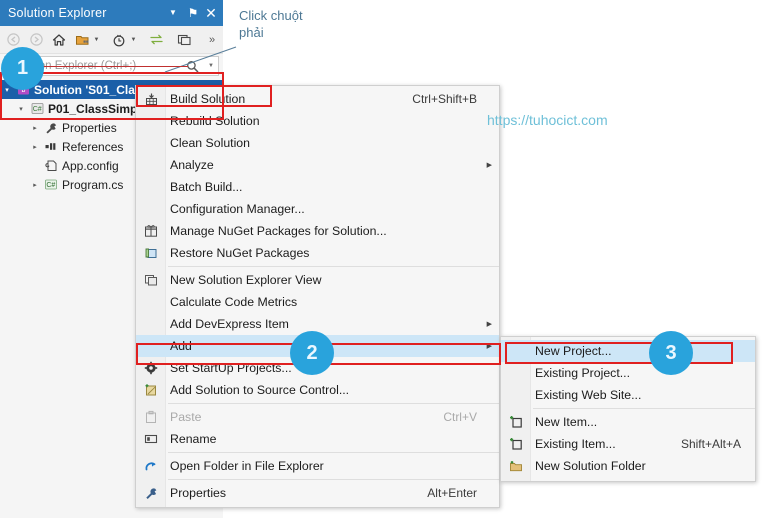 This screenshot has height=518, width=769. Describe the element at coordinates (547, 120) in the screenshot. I see `watermark-text: https://tuhocict.com` at that location.